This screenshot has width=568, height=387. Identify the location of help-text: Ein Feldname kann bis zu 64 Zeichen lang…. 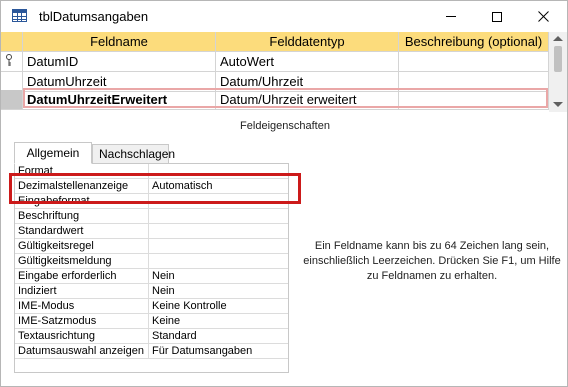
(432, 261).